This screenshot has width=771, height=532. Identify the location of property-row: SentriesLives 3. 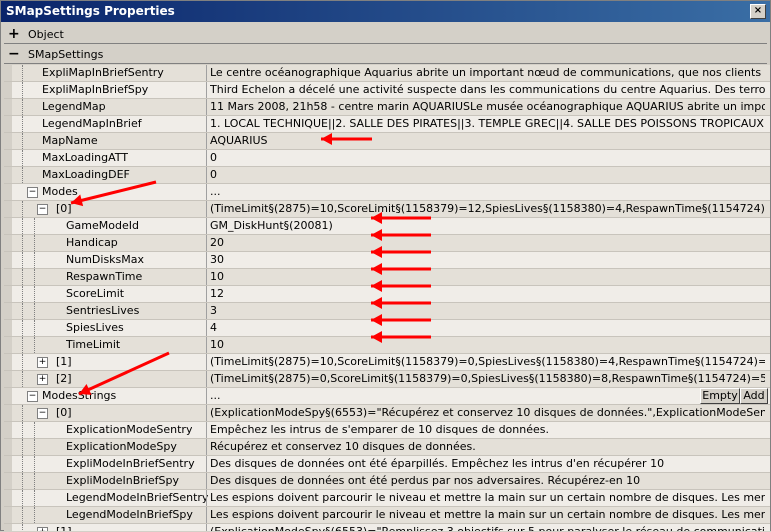
(387, 311).